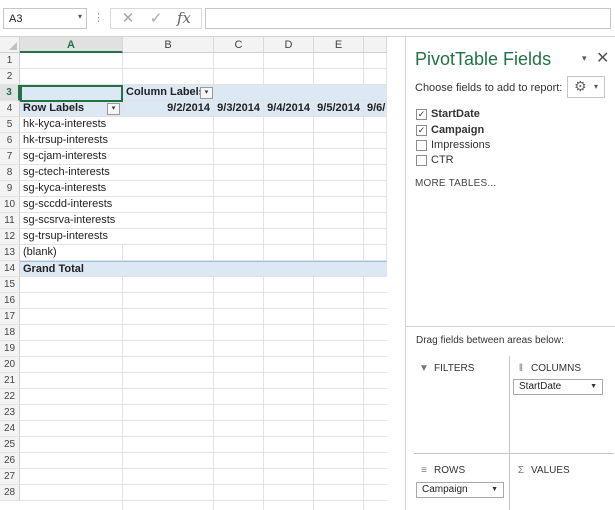 The height and width of the screenshot is (510, 615). I want to click on column-labels-filter-icon: ▾, so click(206, 93).